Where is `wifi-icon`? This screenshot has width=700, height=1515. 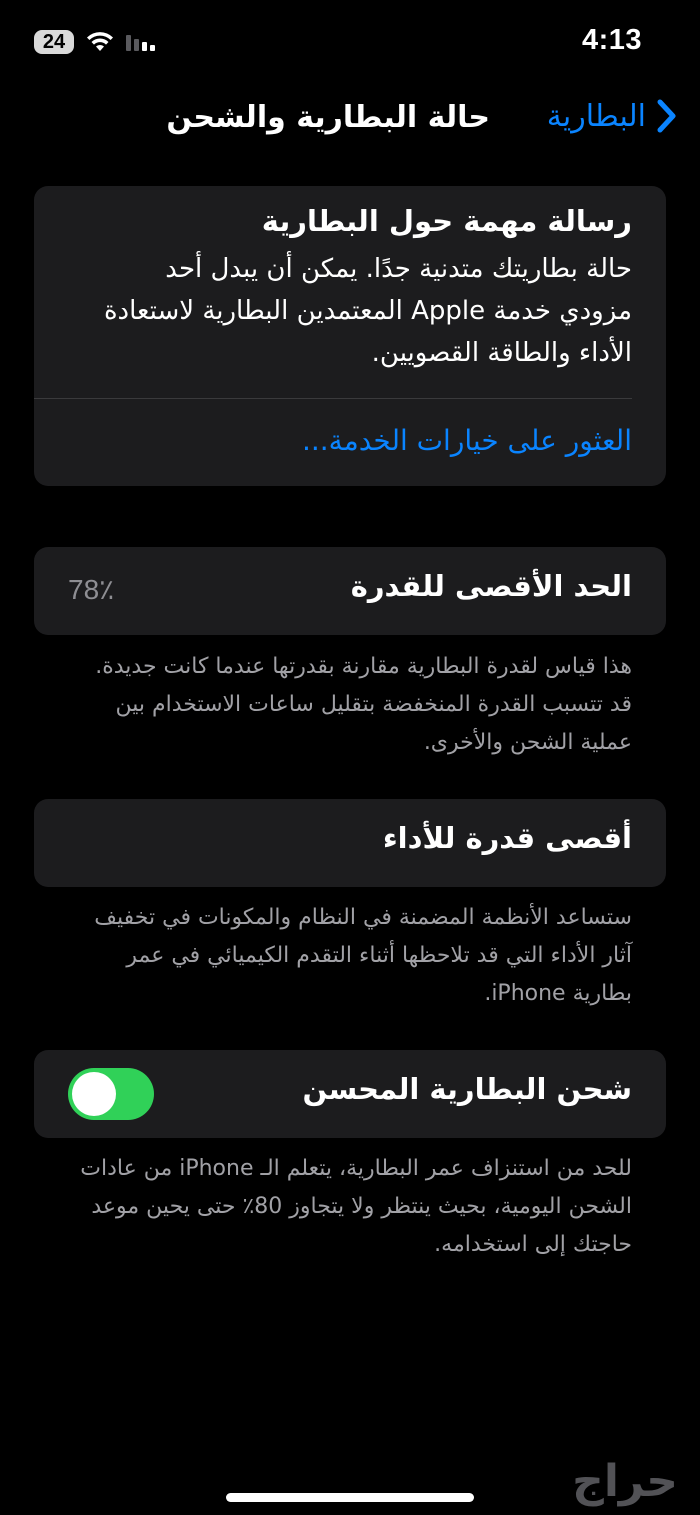
wifi-icon is located at coordinates (100, 41).